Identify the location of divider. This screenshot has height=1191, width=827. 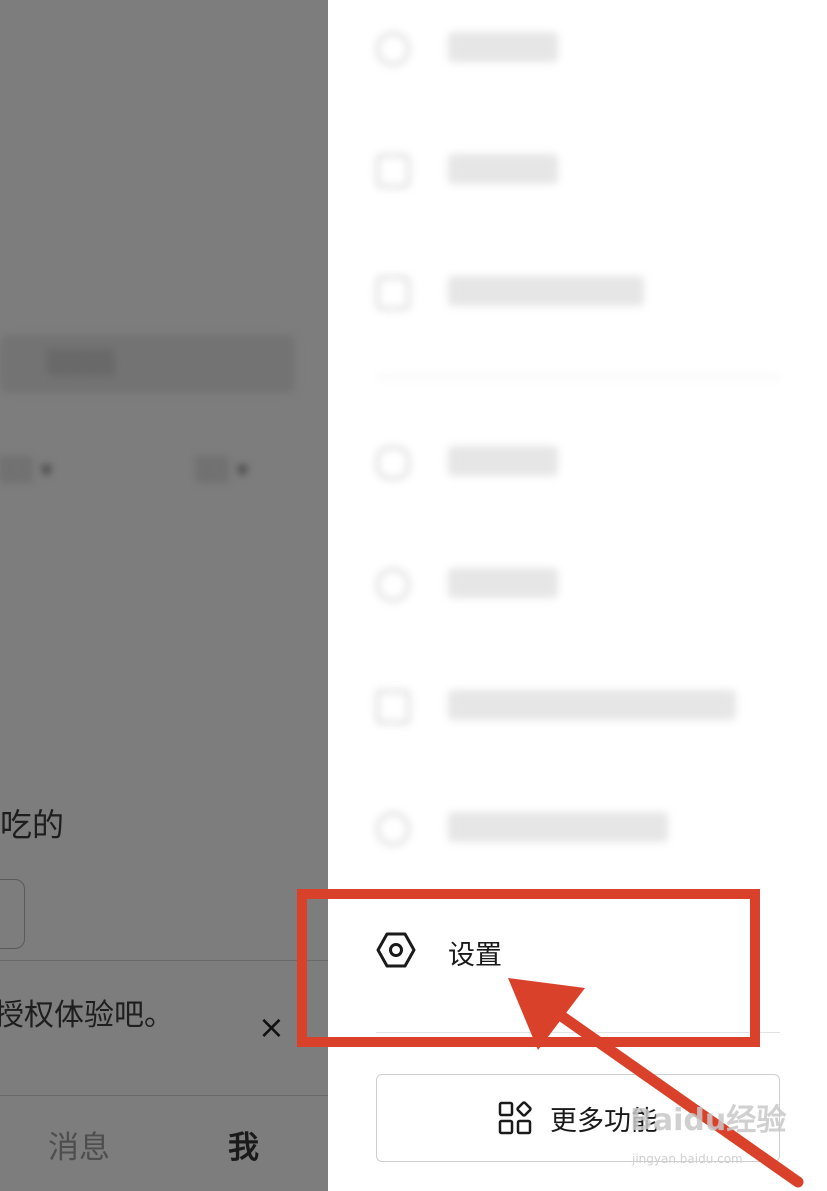
(164, 960).